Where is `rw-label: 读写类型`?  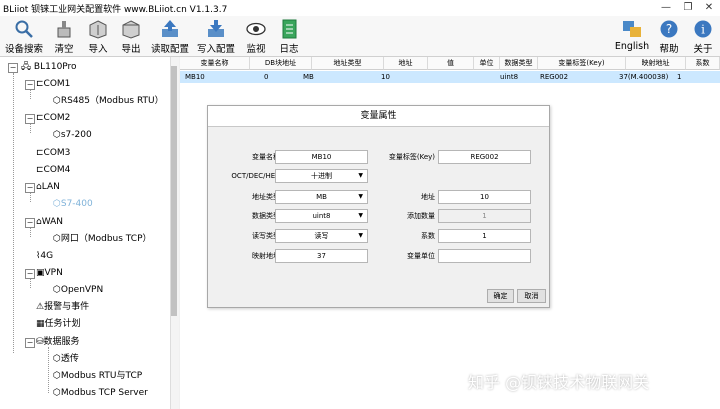 rw-label: 读写类型 is located at coordinates (266, 236).